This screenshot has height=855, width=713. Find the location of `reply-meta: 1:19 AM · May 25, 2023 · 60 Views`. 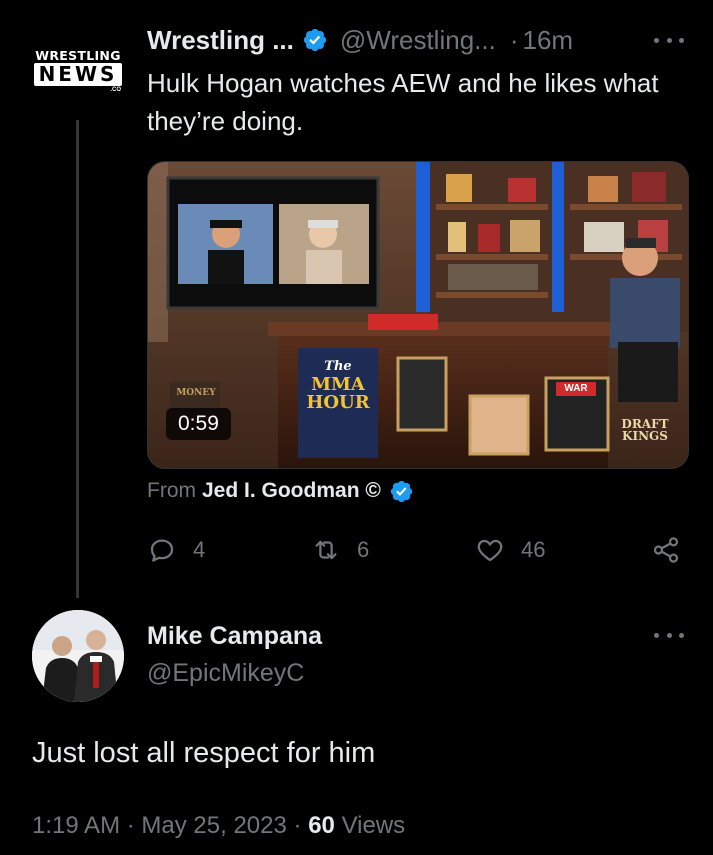

reply-meta: 1:19 AM · May 25, 2023 · 60 Views is located at coordinates (218, 826).